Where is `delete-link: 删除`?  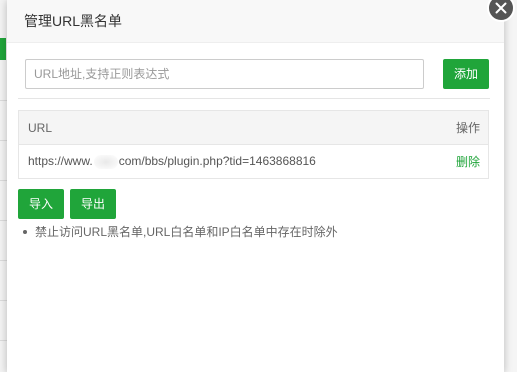 delete-link: 删除 is located at coordinates (468, 161).